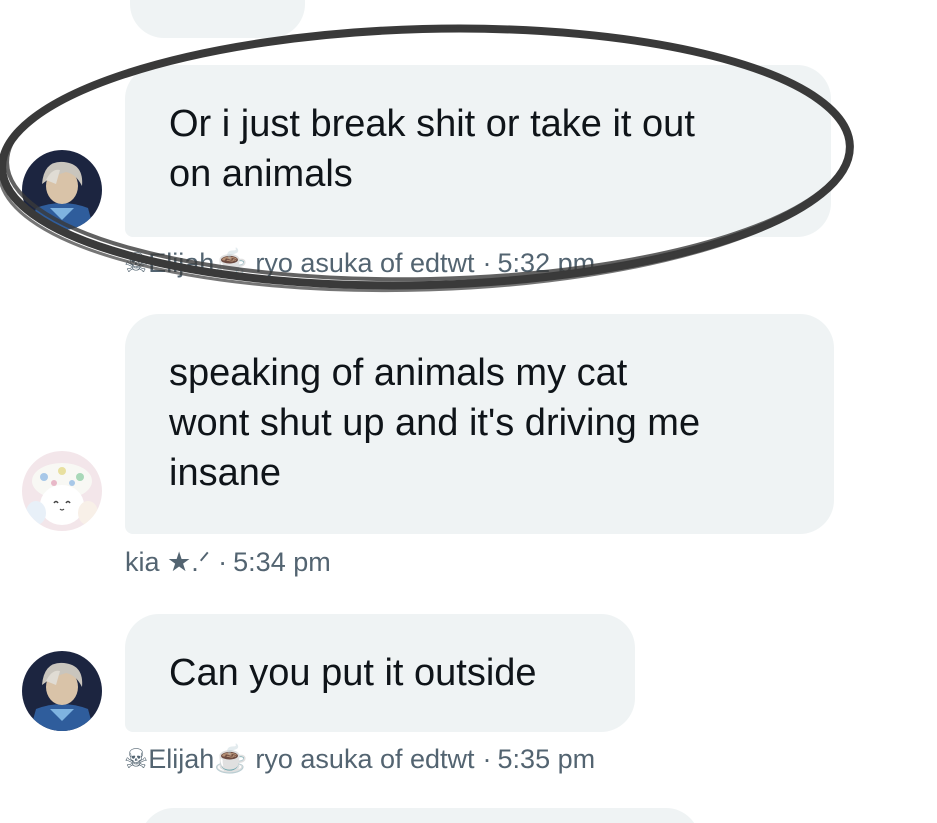 This screenshot has width=937, height=823. Describe the element at coordinates (546, 759) in the screenshot. I see `timestamp: 5:35 pm` at that location.